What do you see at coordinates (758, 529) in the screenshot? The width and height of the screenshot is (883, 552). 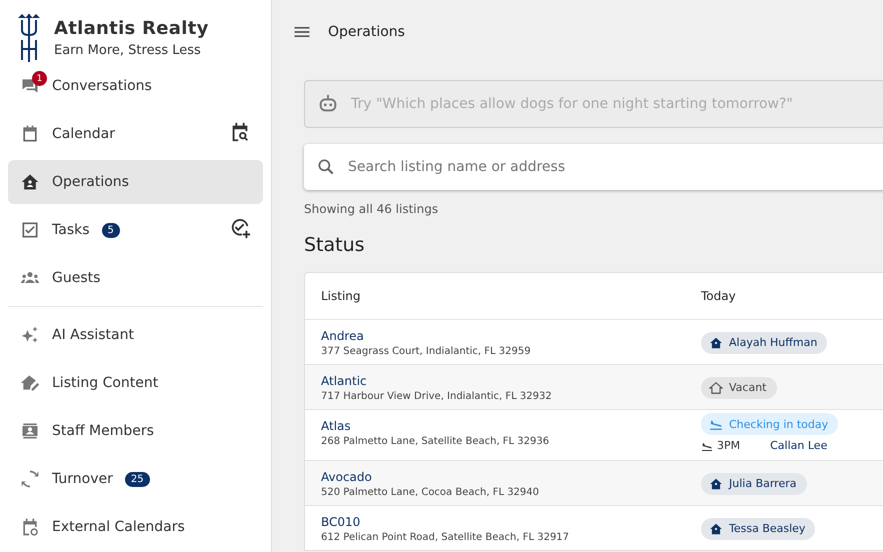 I see `status-chip: Tessa Beasley` at bounding box center [758, 529].